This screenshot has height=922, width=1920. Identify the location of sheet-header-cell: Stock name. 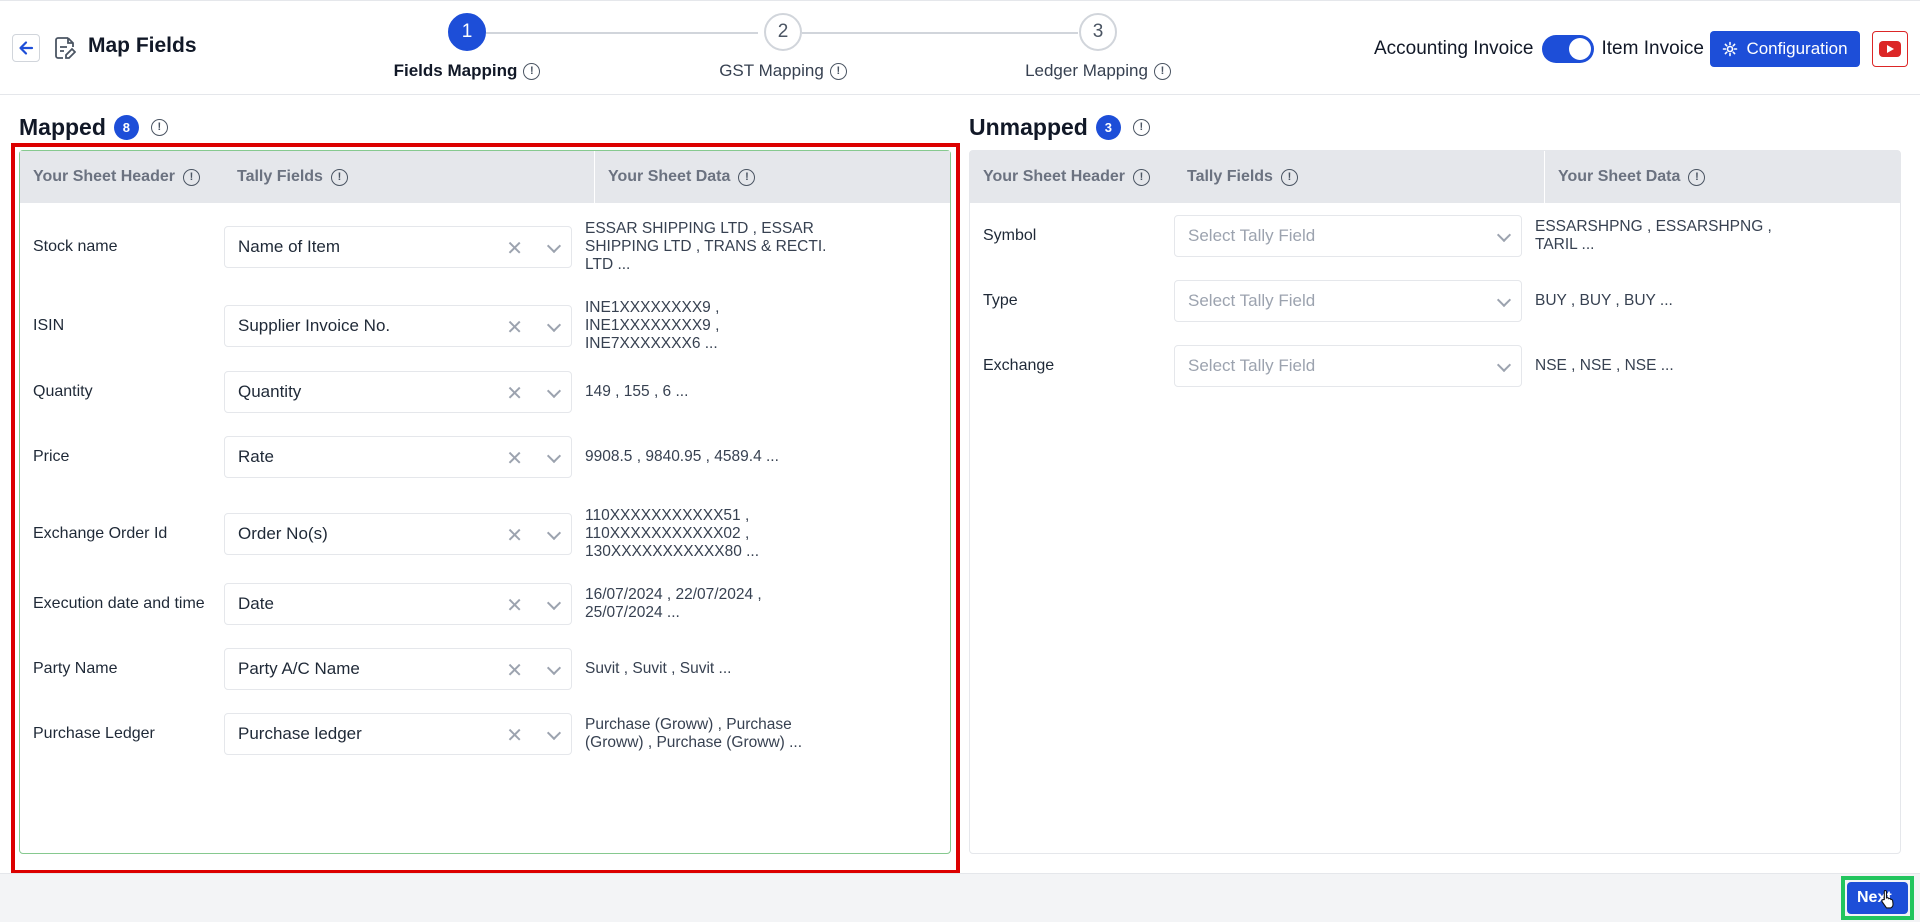
(75, 246).